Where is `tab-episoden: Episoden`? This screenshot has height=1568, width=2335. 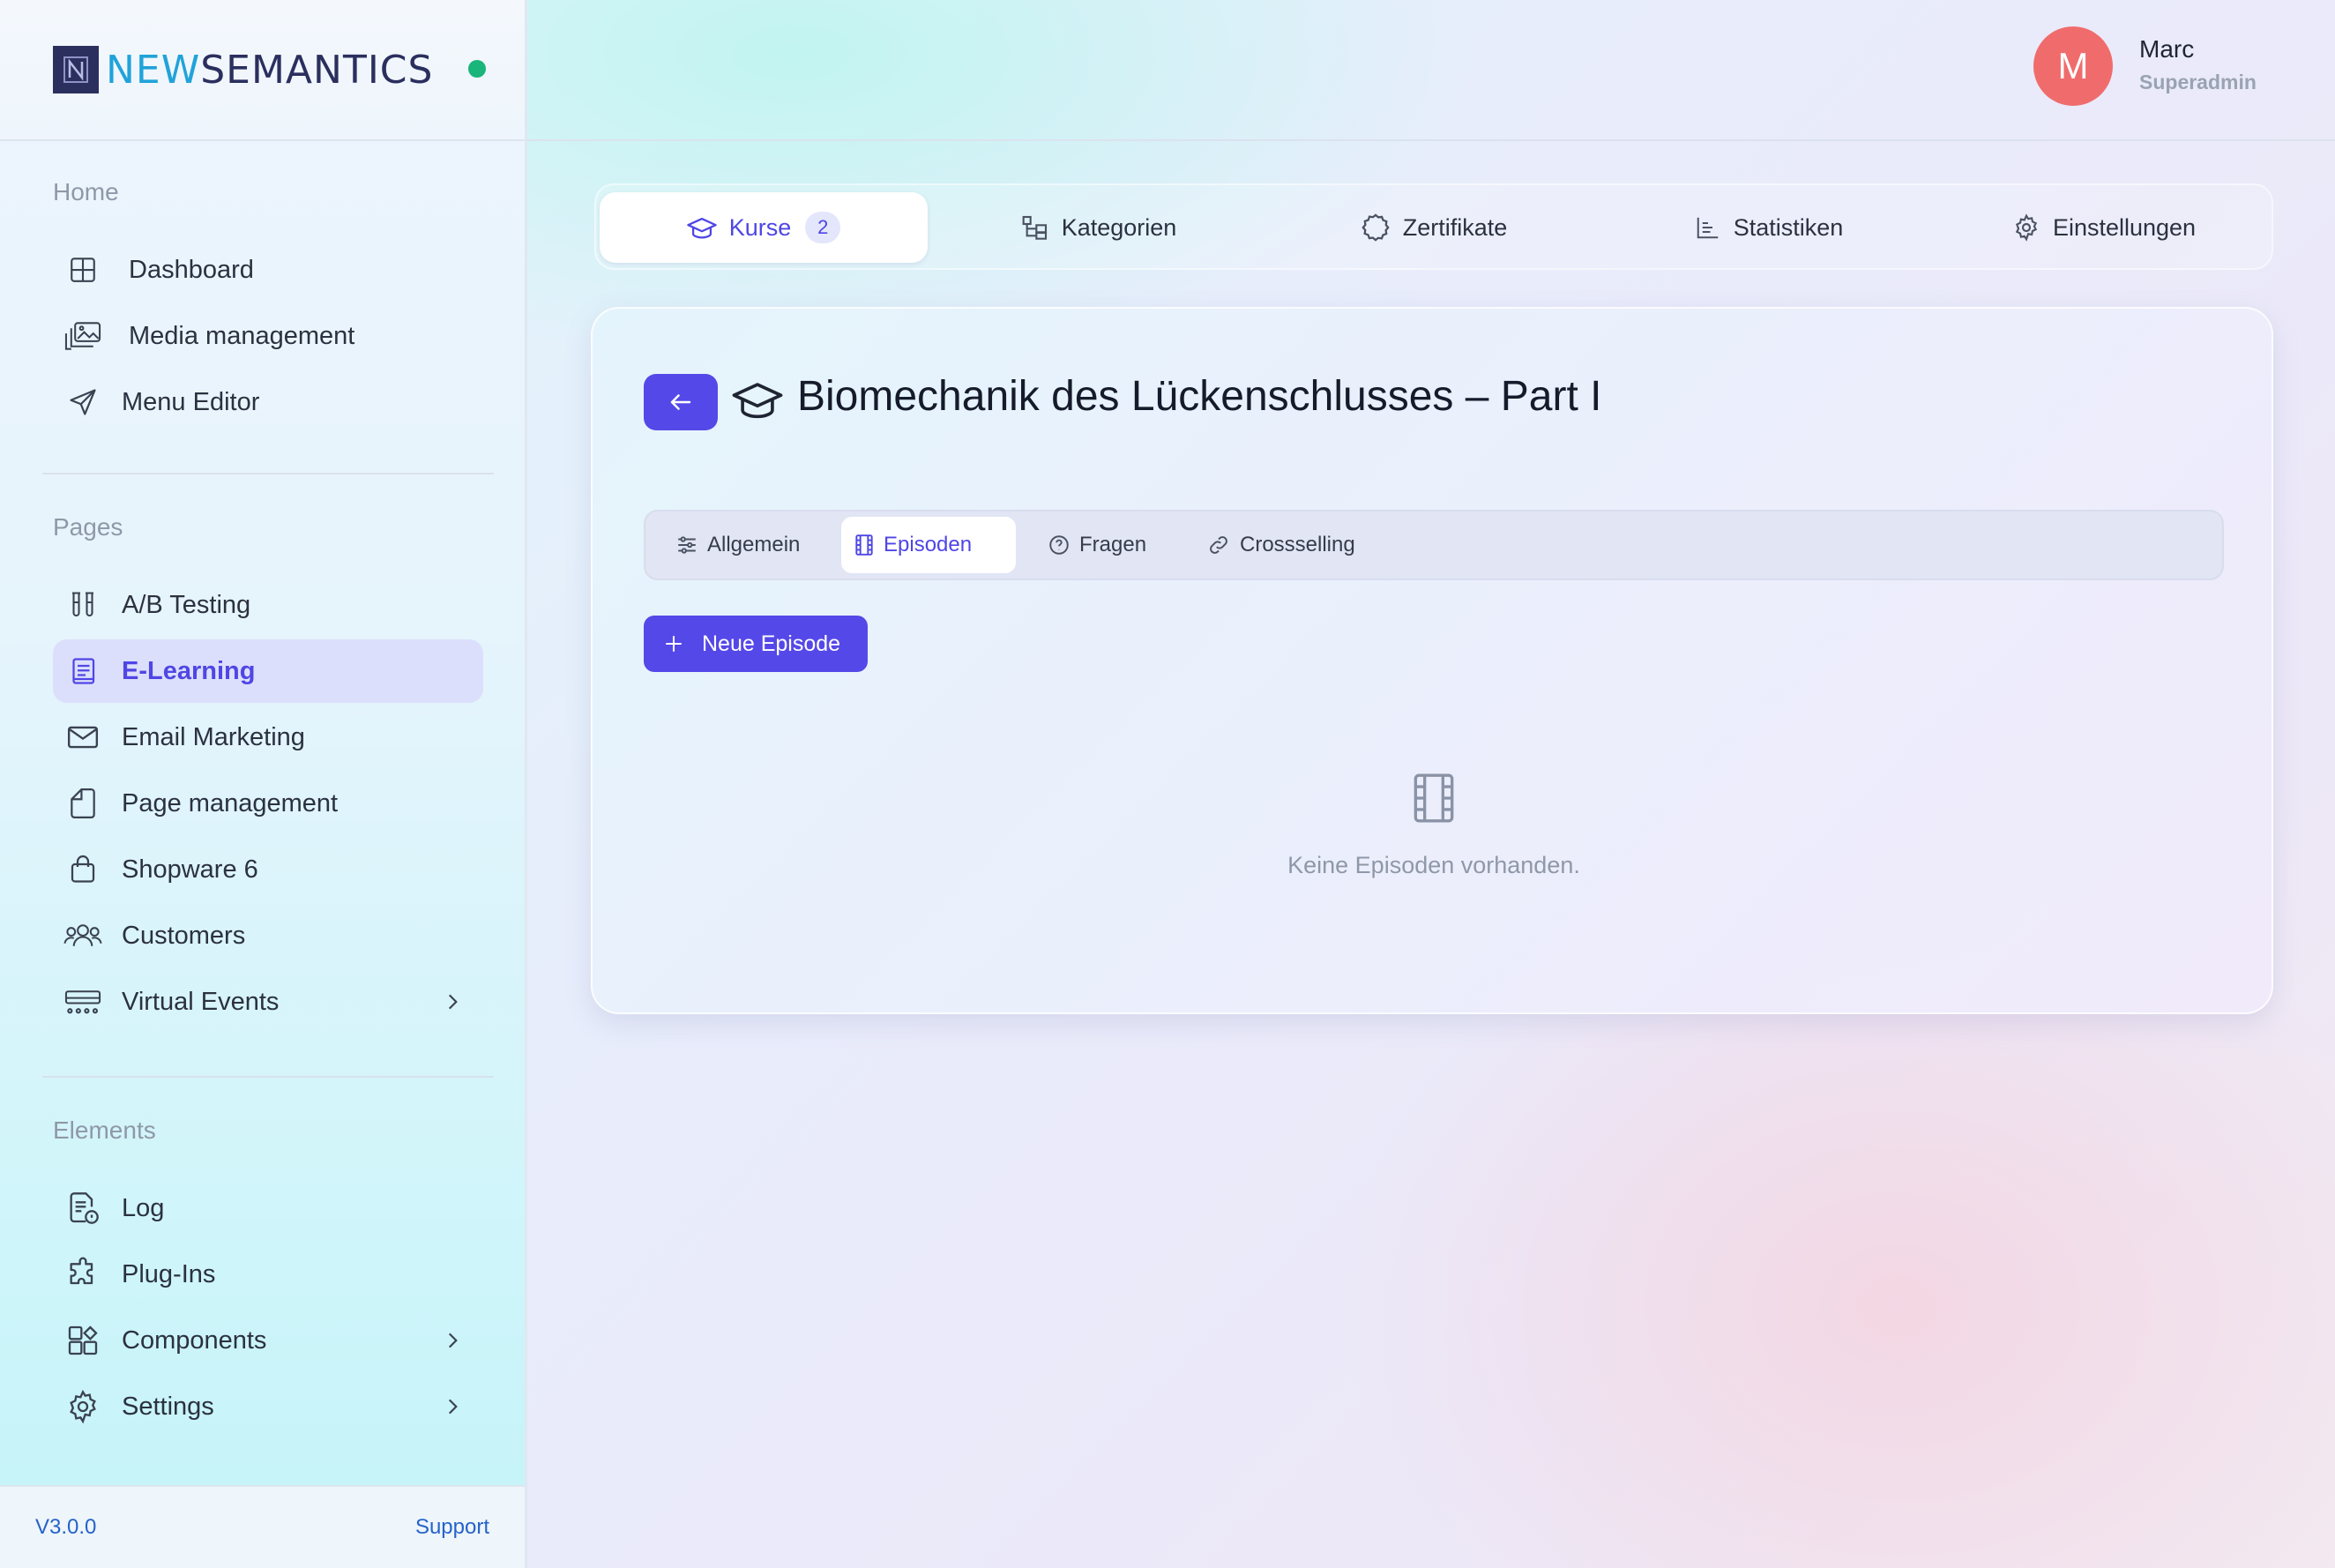 tab-episoden: Episoden is located at coordinates (928, 545).